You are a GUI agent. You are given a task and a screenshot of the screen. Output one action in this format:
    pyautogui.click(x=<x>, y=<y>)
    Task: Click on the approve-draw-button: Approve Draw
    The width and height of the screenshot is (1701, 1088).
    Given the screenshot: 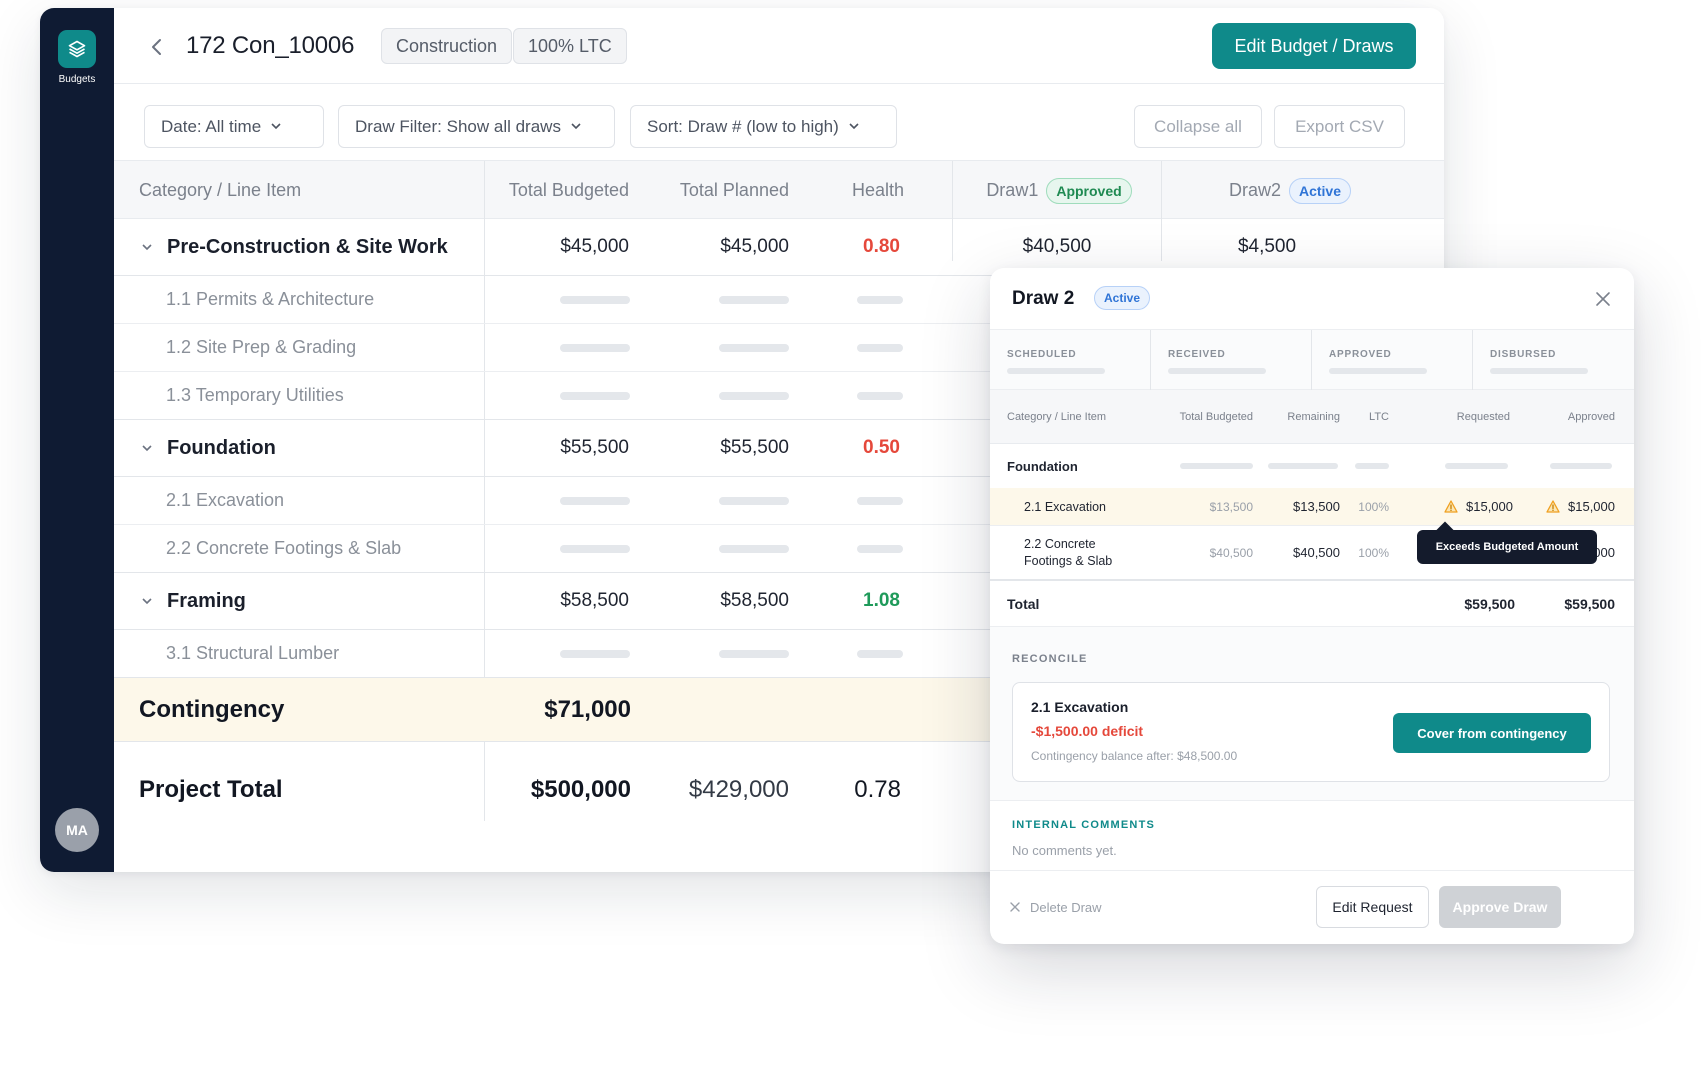 What is the action you would take?
    pyautogui.click(x=1500, y=907)
    